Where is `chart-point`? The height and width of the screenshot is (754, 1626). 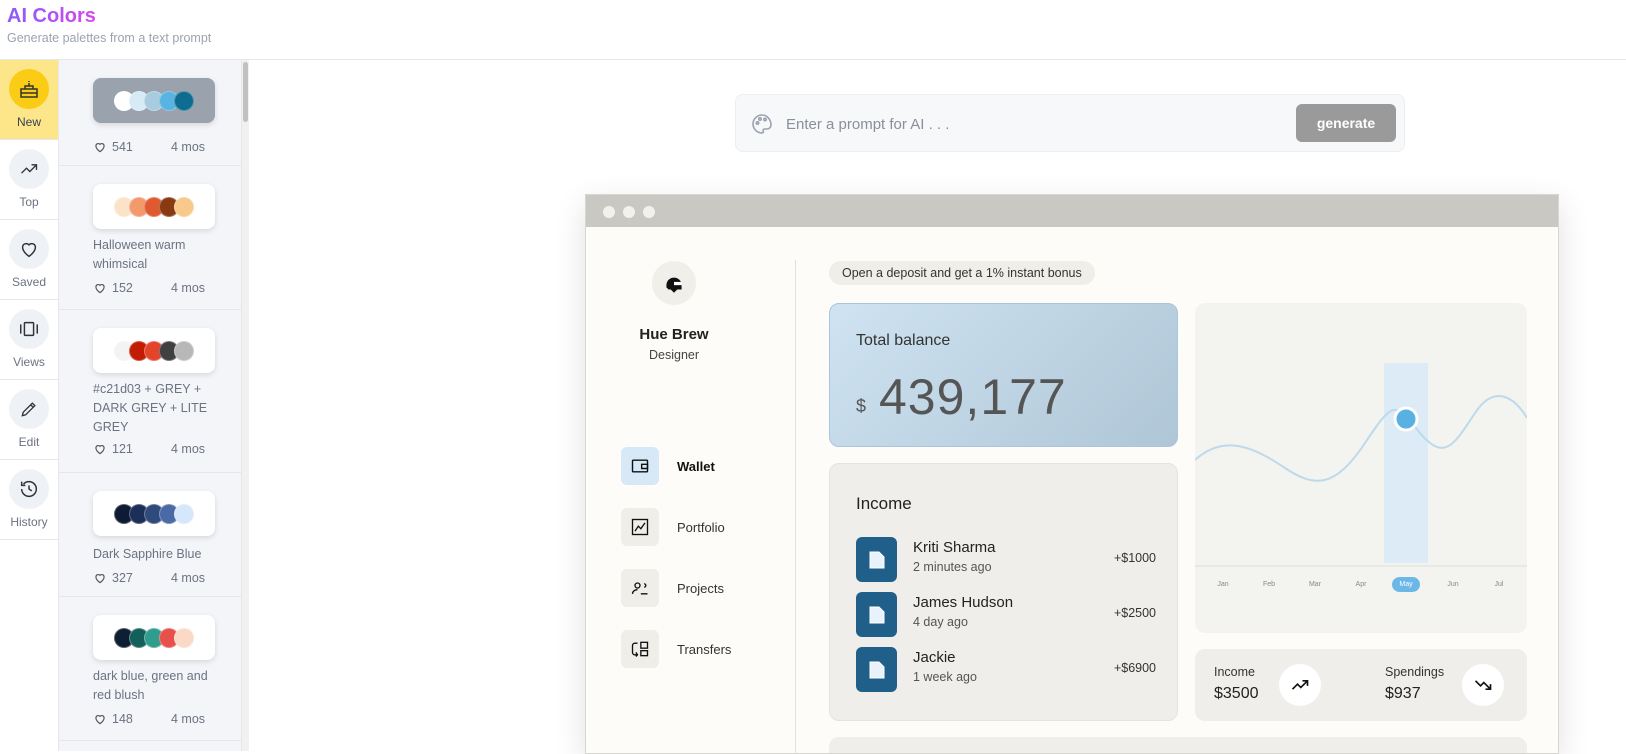
chart-point is located at coordinates (1406, 419).